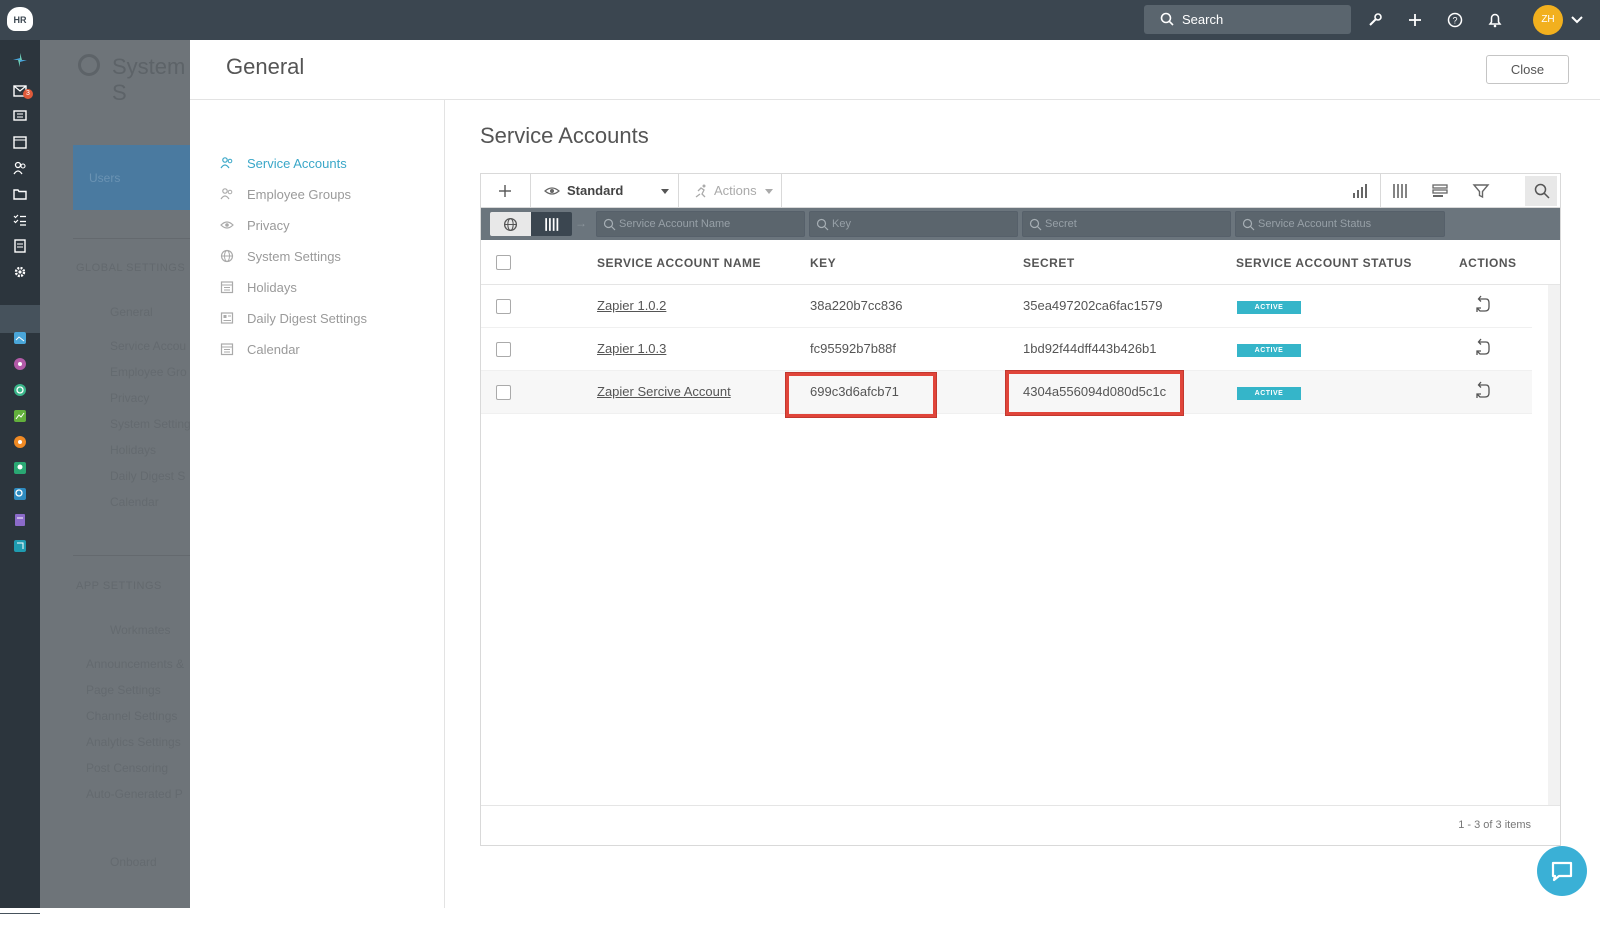 The width and height of the screenshot is (1600, 948). Describe the element at coordinates (1415, 20) in the screenshot. I see `plus-icon` at that location.